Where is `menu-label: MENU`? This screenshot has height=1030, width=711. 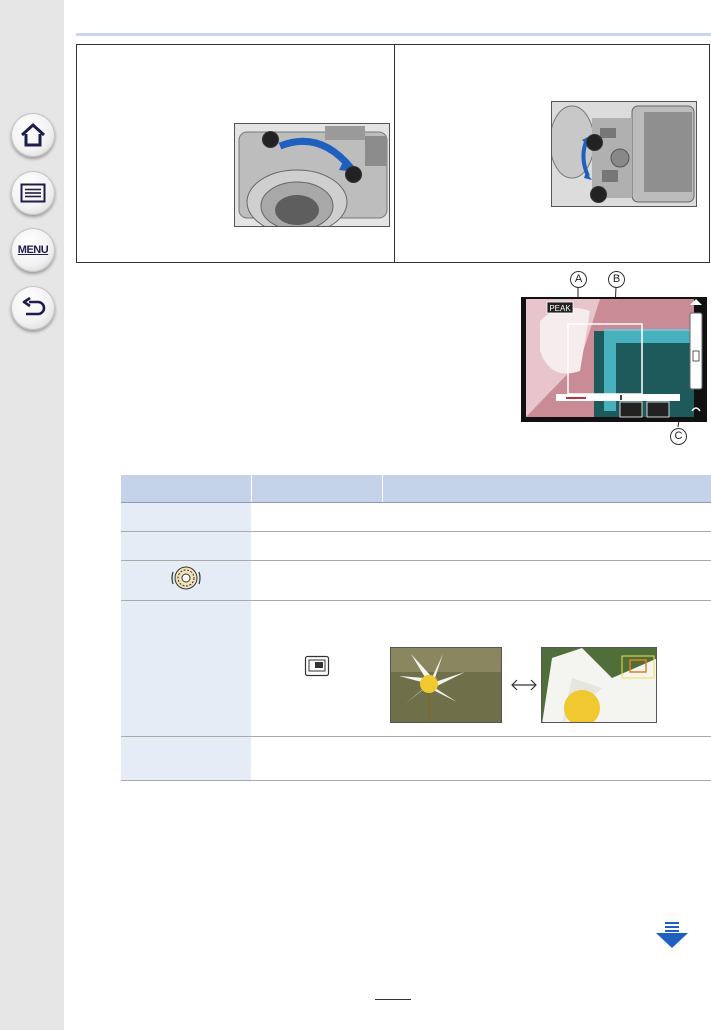 menu-label: MENU is located at coordinates (33, 250).